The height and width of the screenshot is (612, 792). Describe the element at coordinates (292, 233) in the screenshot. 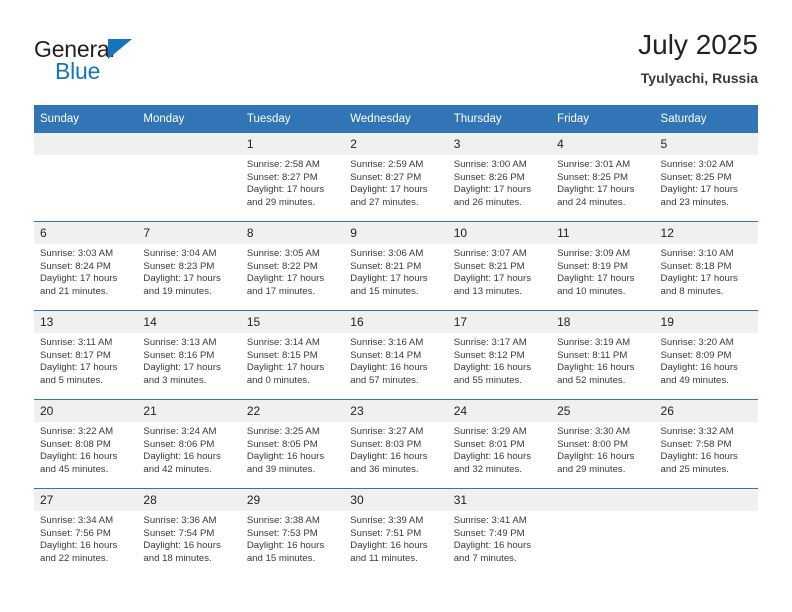

I see `day-number: 8` at that location.